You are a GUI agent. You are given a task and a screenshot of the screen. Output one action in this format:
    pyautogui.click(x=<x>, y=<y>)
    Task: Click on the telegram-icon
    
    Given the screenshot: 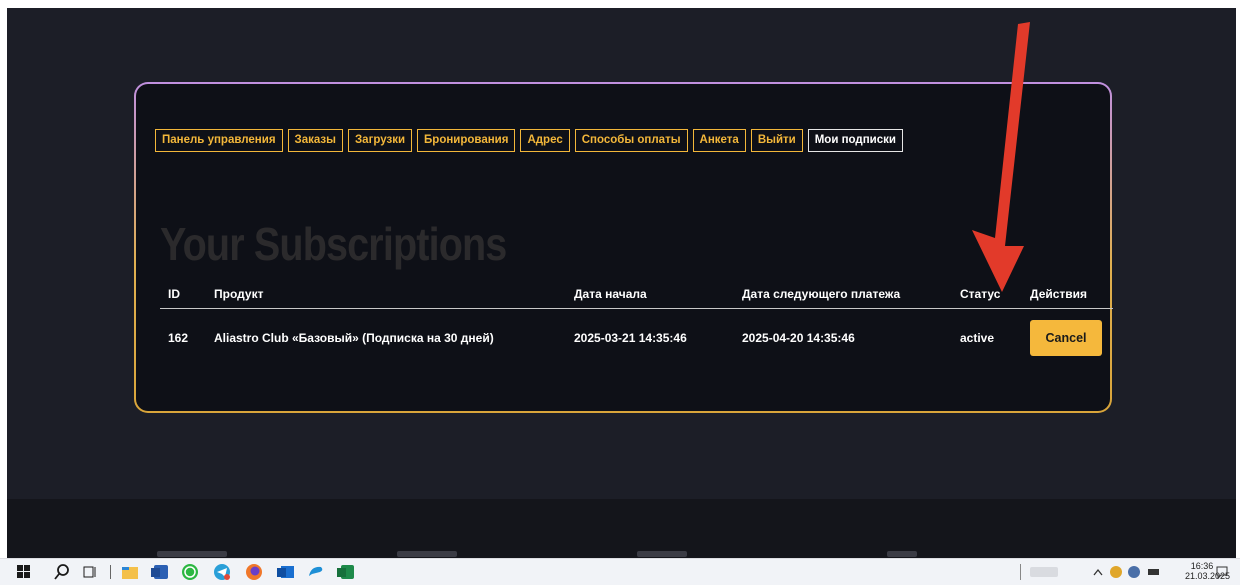 What is the action you would take?
    pyautogui.click(x=222, y=572)
    